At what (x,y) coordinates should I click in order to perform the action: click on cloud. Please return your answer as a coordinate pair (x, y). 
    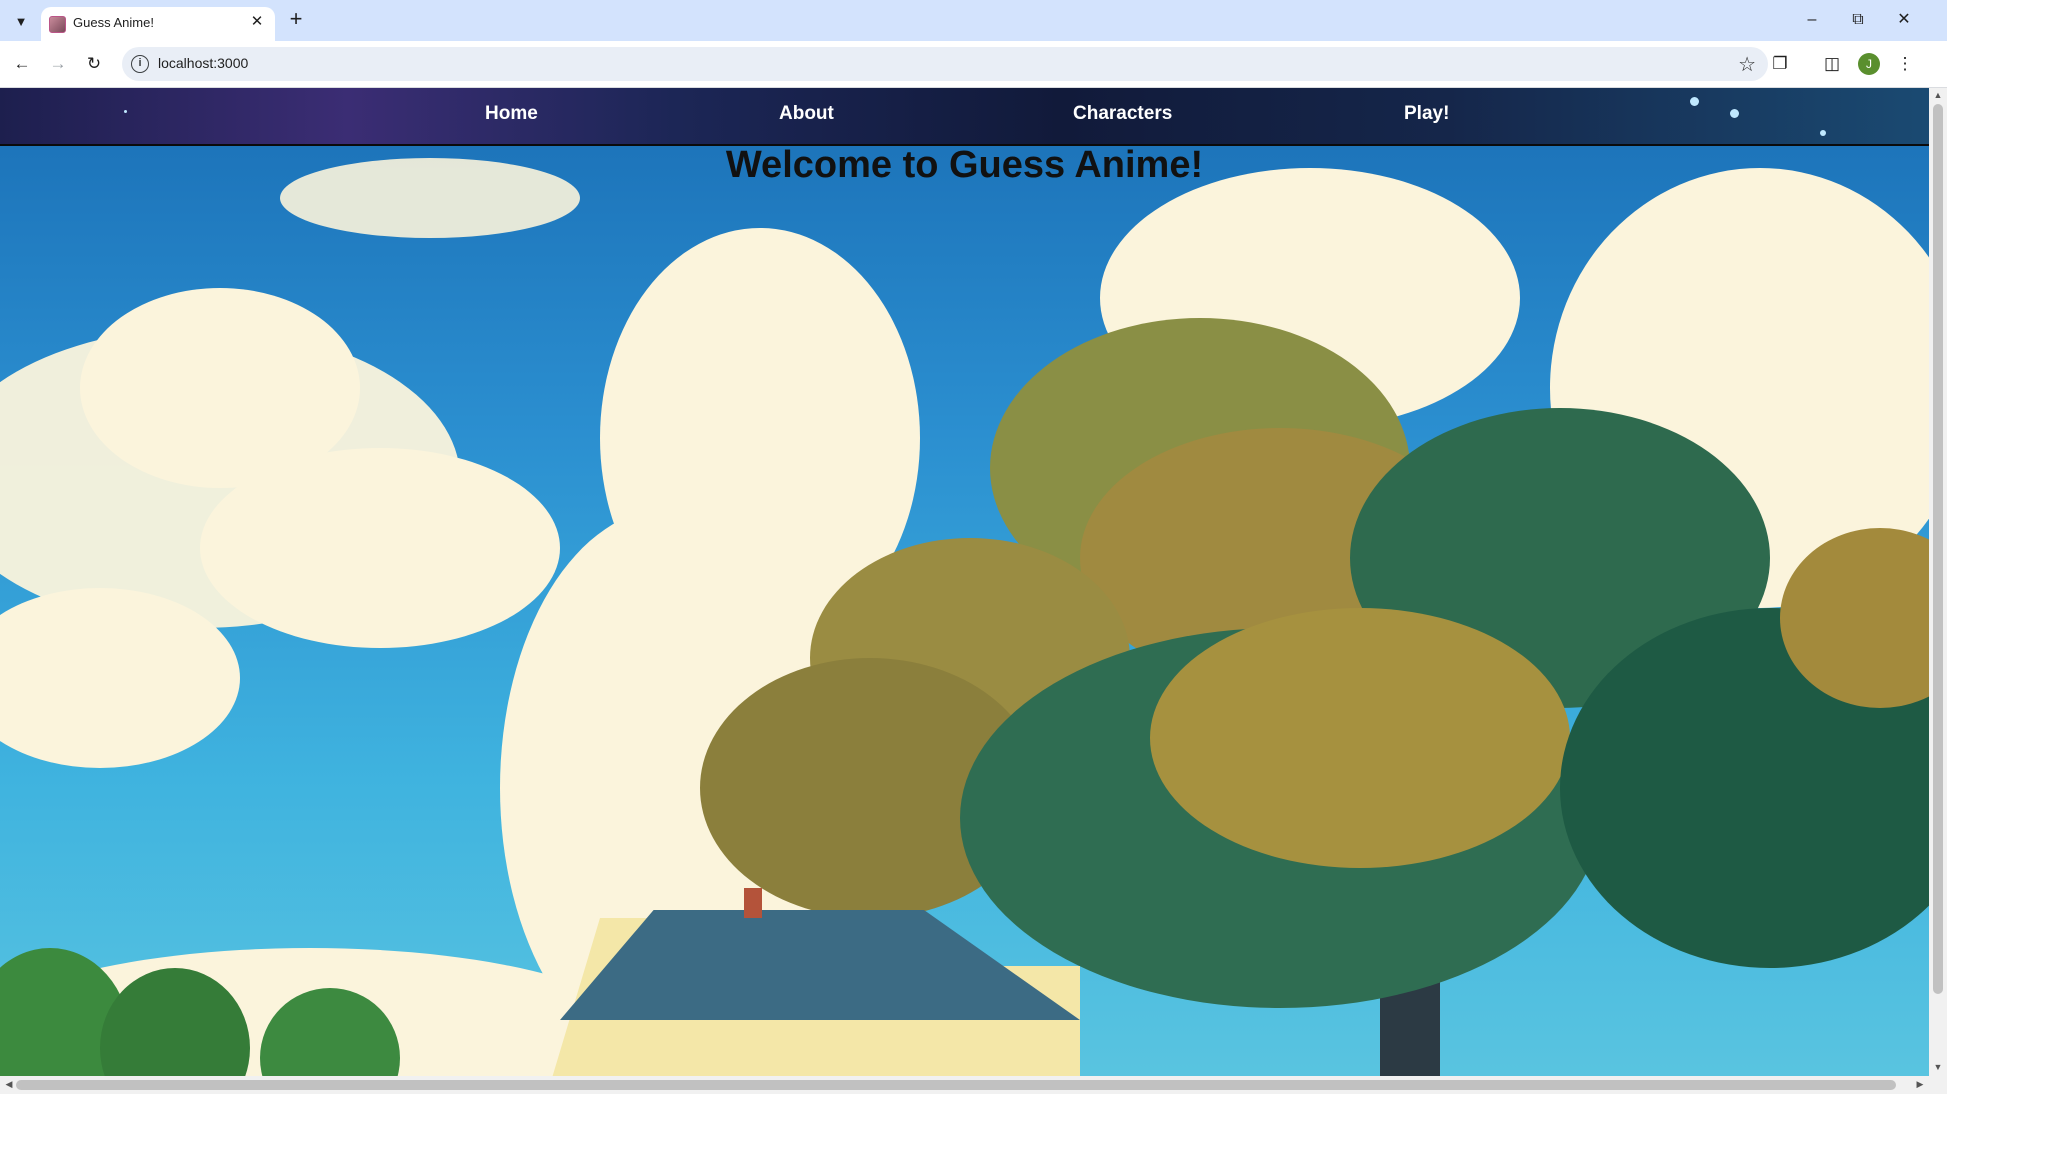
    Looking at the image, I should click on (380, 548).